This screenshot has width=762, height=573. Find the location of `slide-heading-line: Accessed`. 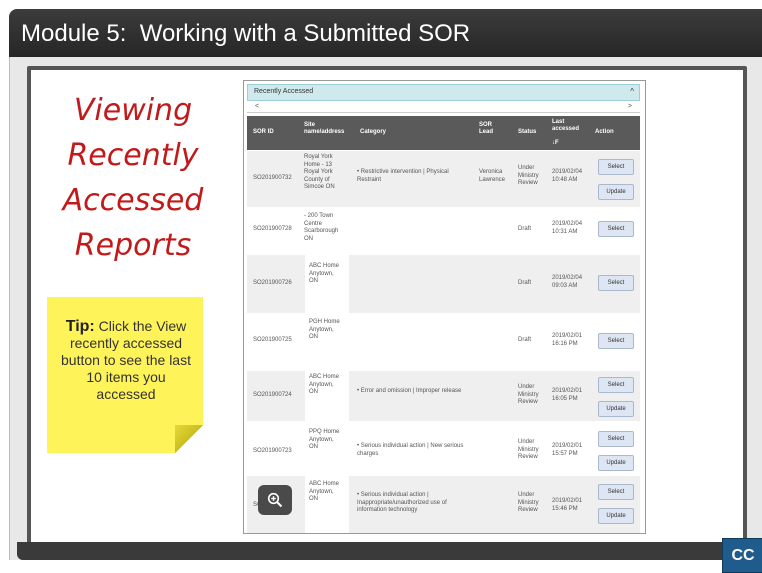

slide-heading-line: Accessed is located at coordinates (133, 200).